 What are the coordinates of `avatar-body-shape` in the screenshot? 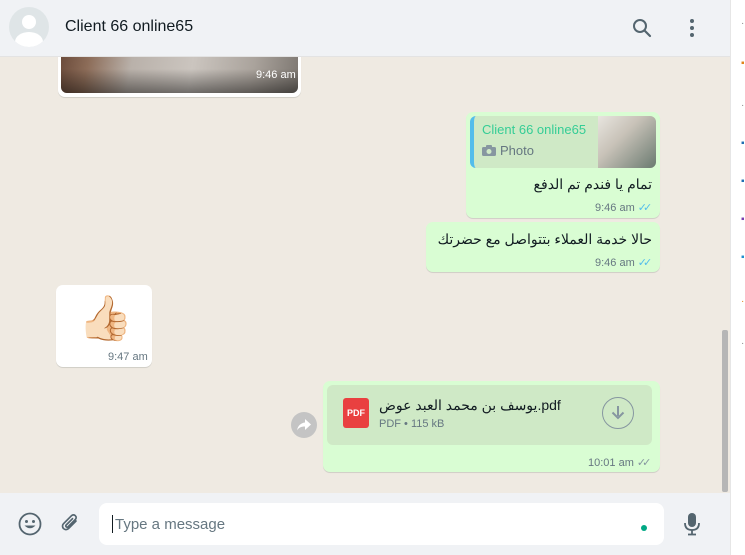 It's located at (29, 39).